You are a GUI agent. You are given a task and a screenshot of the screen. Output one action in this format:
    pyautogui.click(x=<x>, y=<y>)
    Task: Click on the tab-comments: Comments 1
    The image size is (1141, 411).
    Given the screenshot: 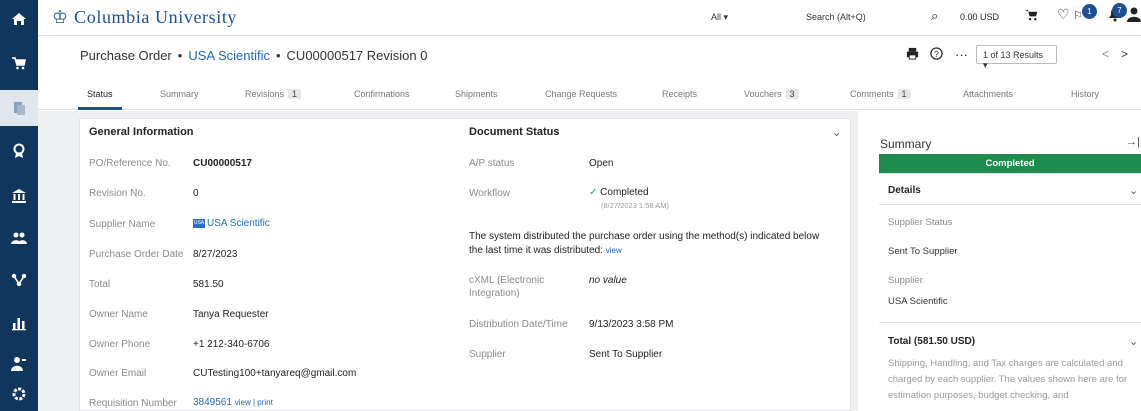 What is the action you would take?
    pyautogui.click(x=880, y=94)
    